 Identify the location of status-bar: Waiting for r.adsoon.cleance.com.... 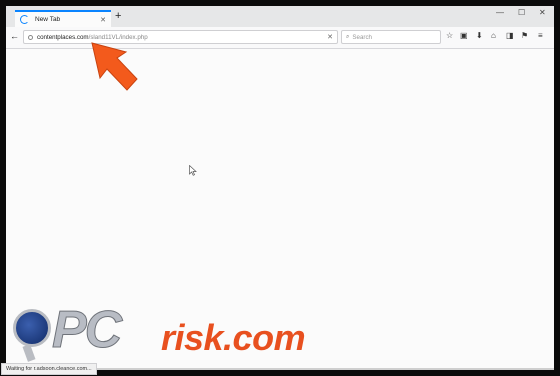
(49, 369).